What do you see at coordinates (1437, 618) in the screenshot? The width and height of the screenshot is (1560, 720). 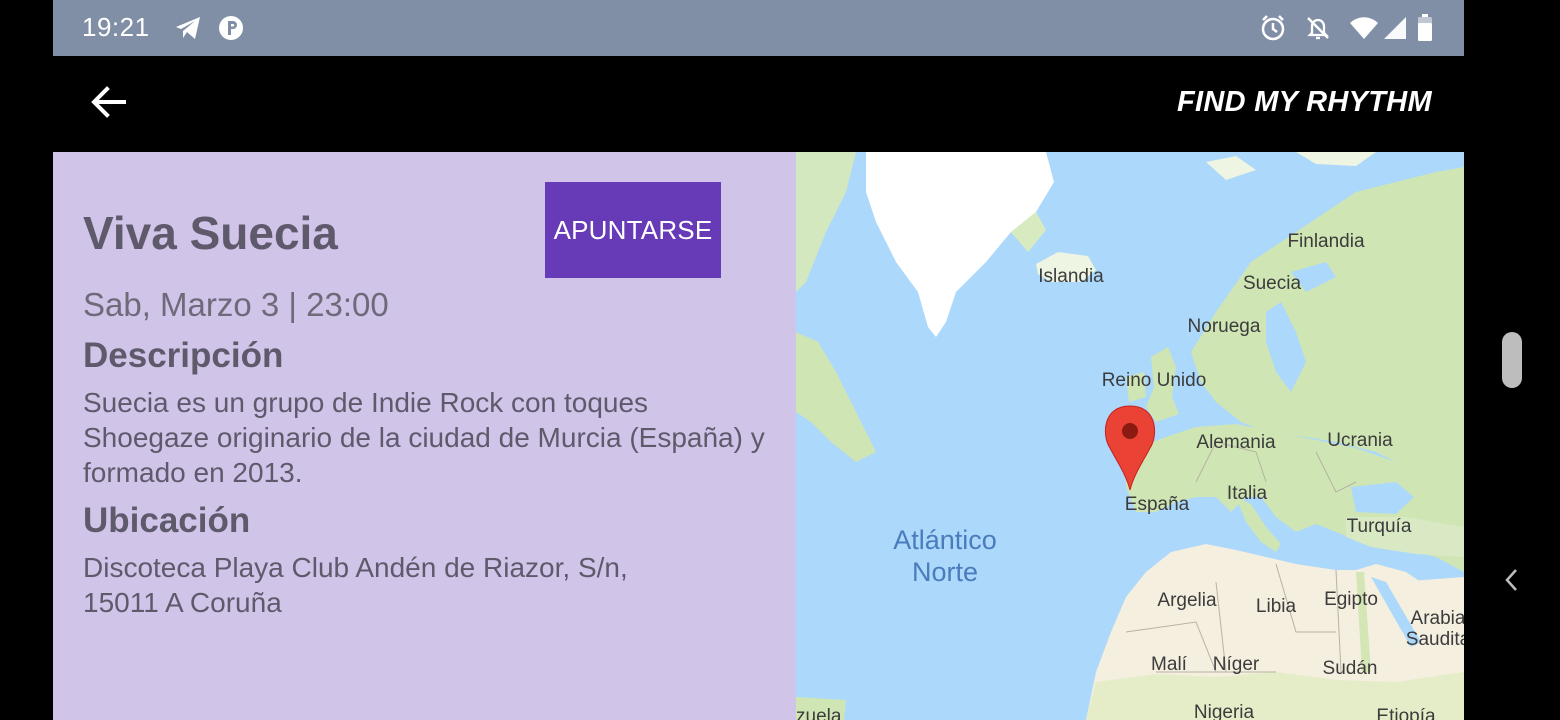 I see `label-arabia: Arabia` at bounding box center [1437, 618].